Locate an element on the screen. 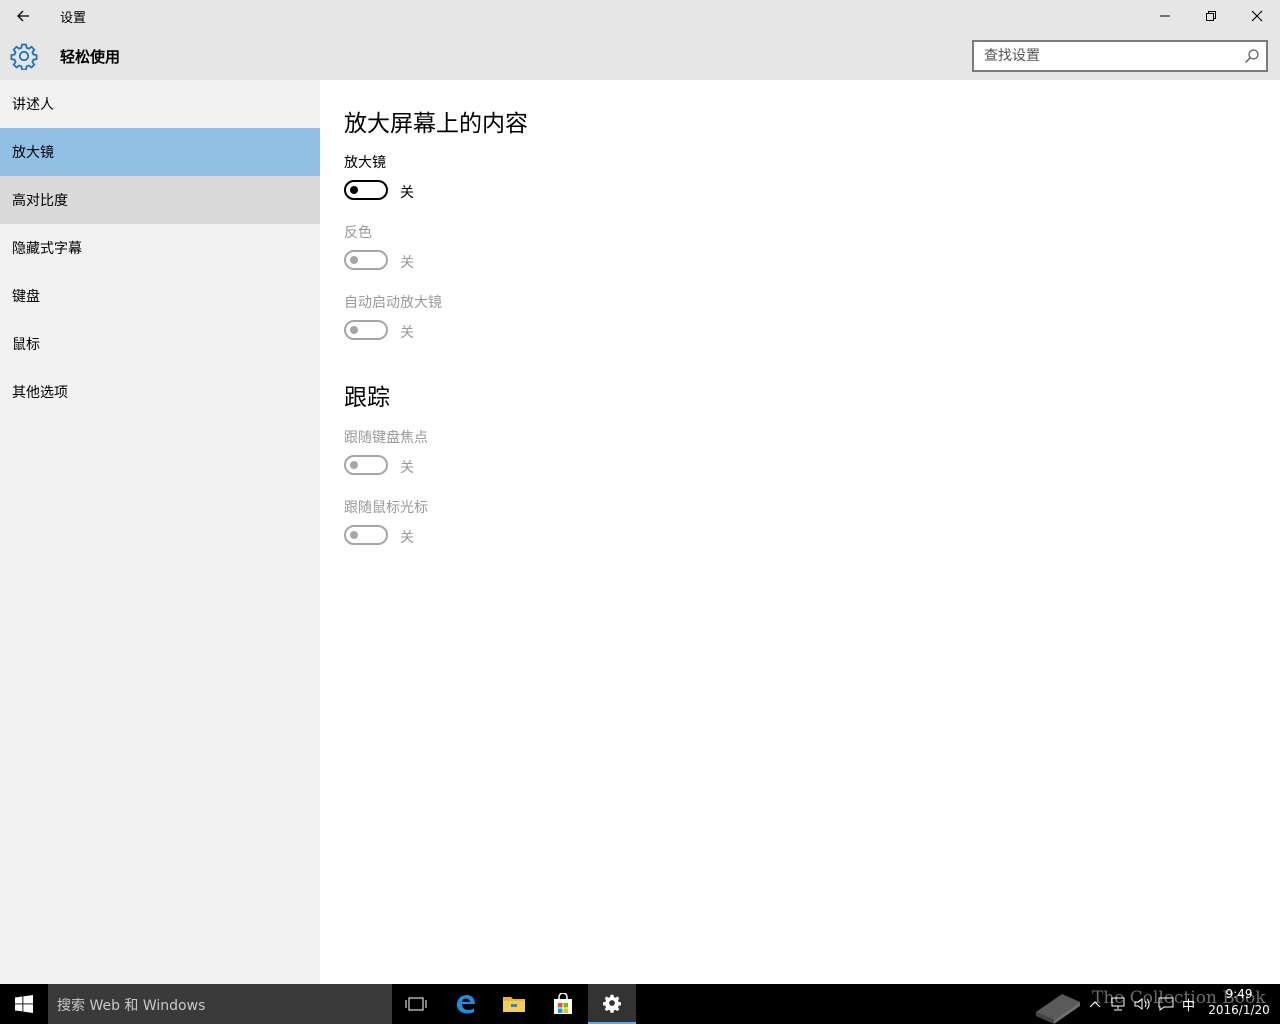 This screenshot has height=1024, width=1280. close-button is located at coordinates (1257, 16).